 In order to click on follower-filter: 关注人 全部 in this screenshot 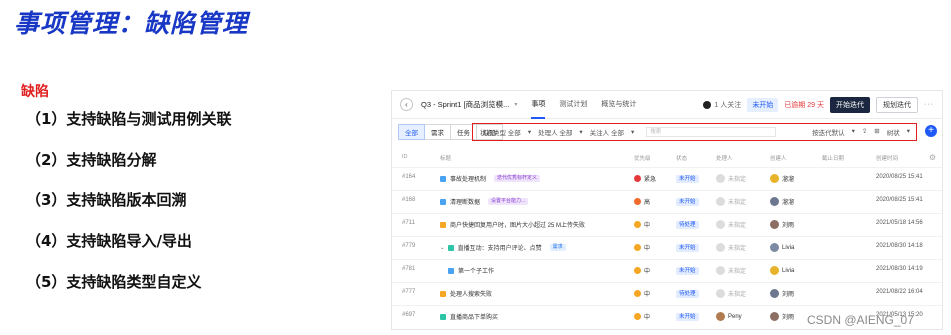, I will do `click(607, 132)`.